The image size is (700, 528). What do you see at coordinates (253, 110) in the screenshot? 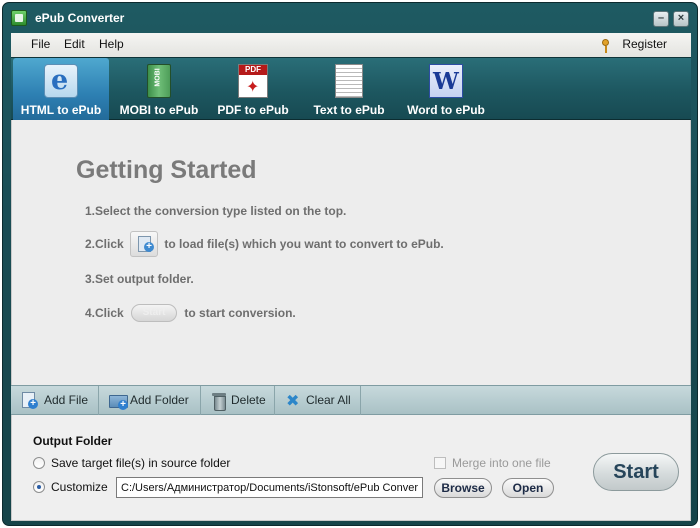
I see `tab-label: PDF to ePub` at bounding box center [253, 110].